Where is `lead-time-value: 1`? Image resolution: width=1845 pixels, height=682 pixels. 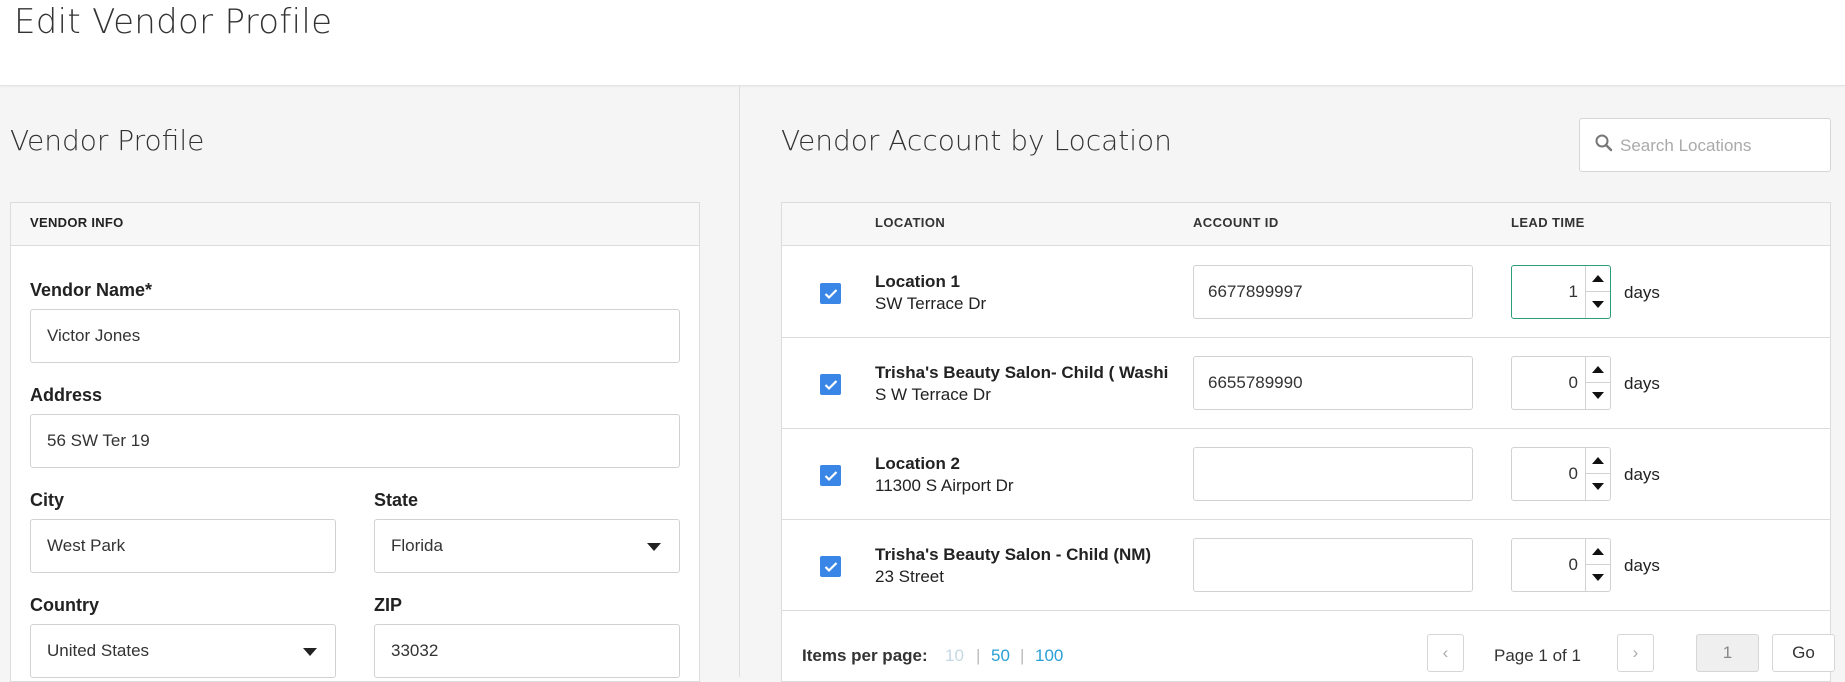 lead-time-value: 1 is located at coordinates (1573, 291).